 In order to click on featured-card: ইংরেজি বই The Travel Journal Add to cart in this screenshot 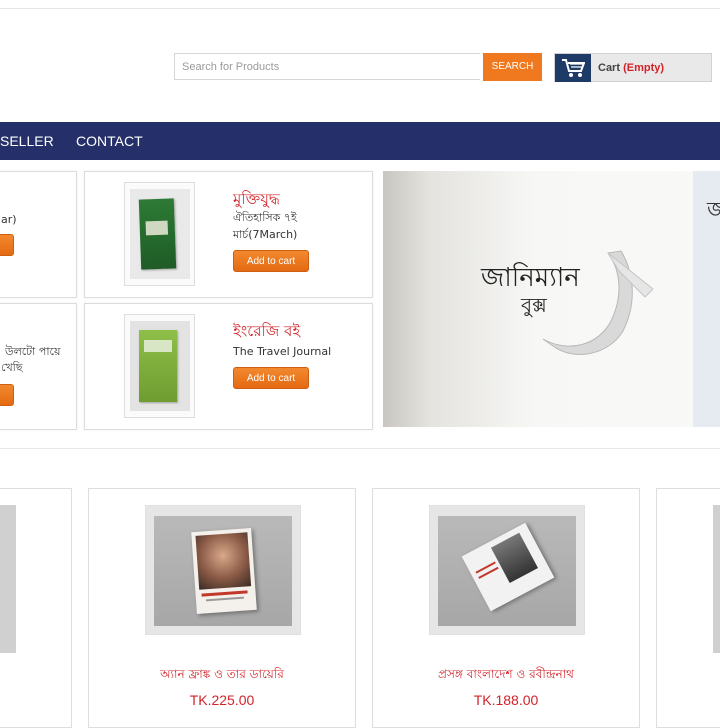, I will do `click(228, 366)`.